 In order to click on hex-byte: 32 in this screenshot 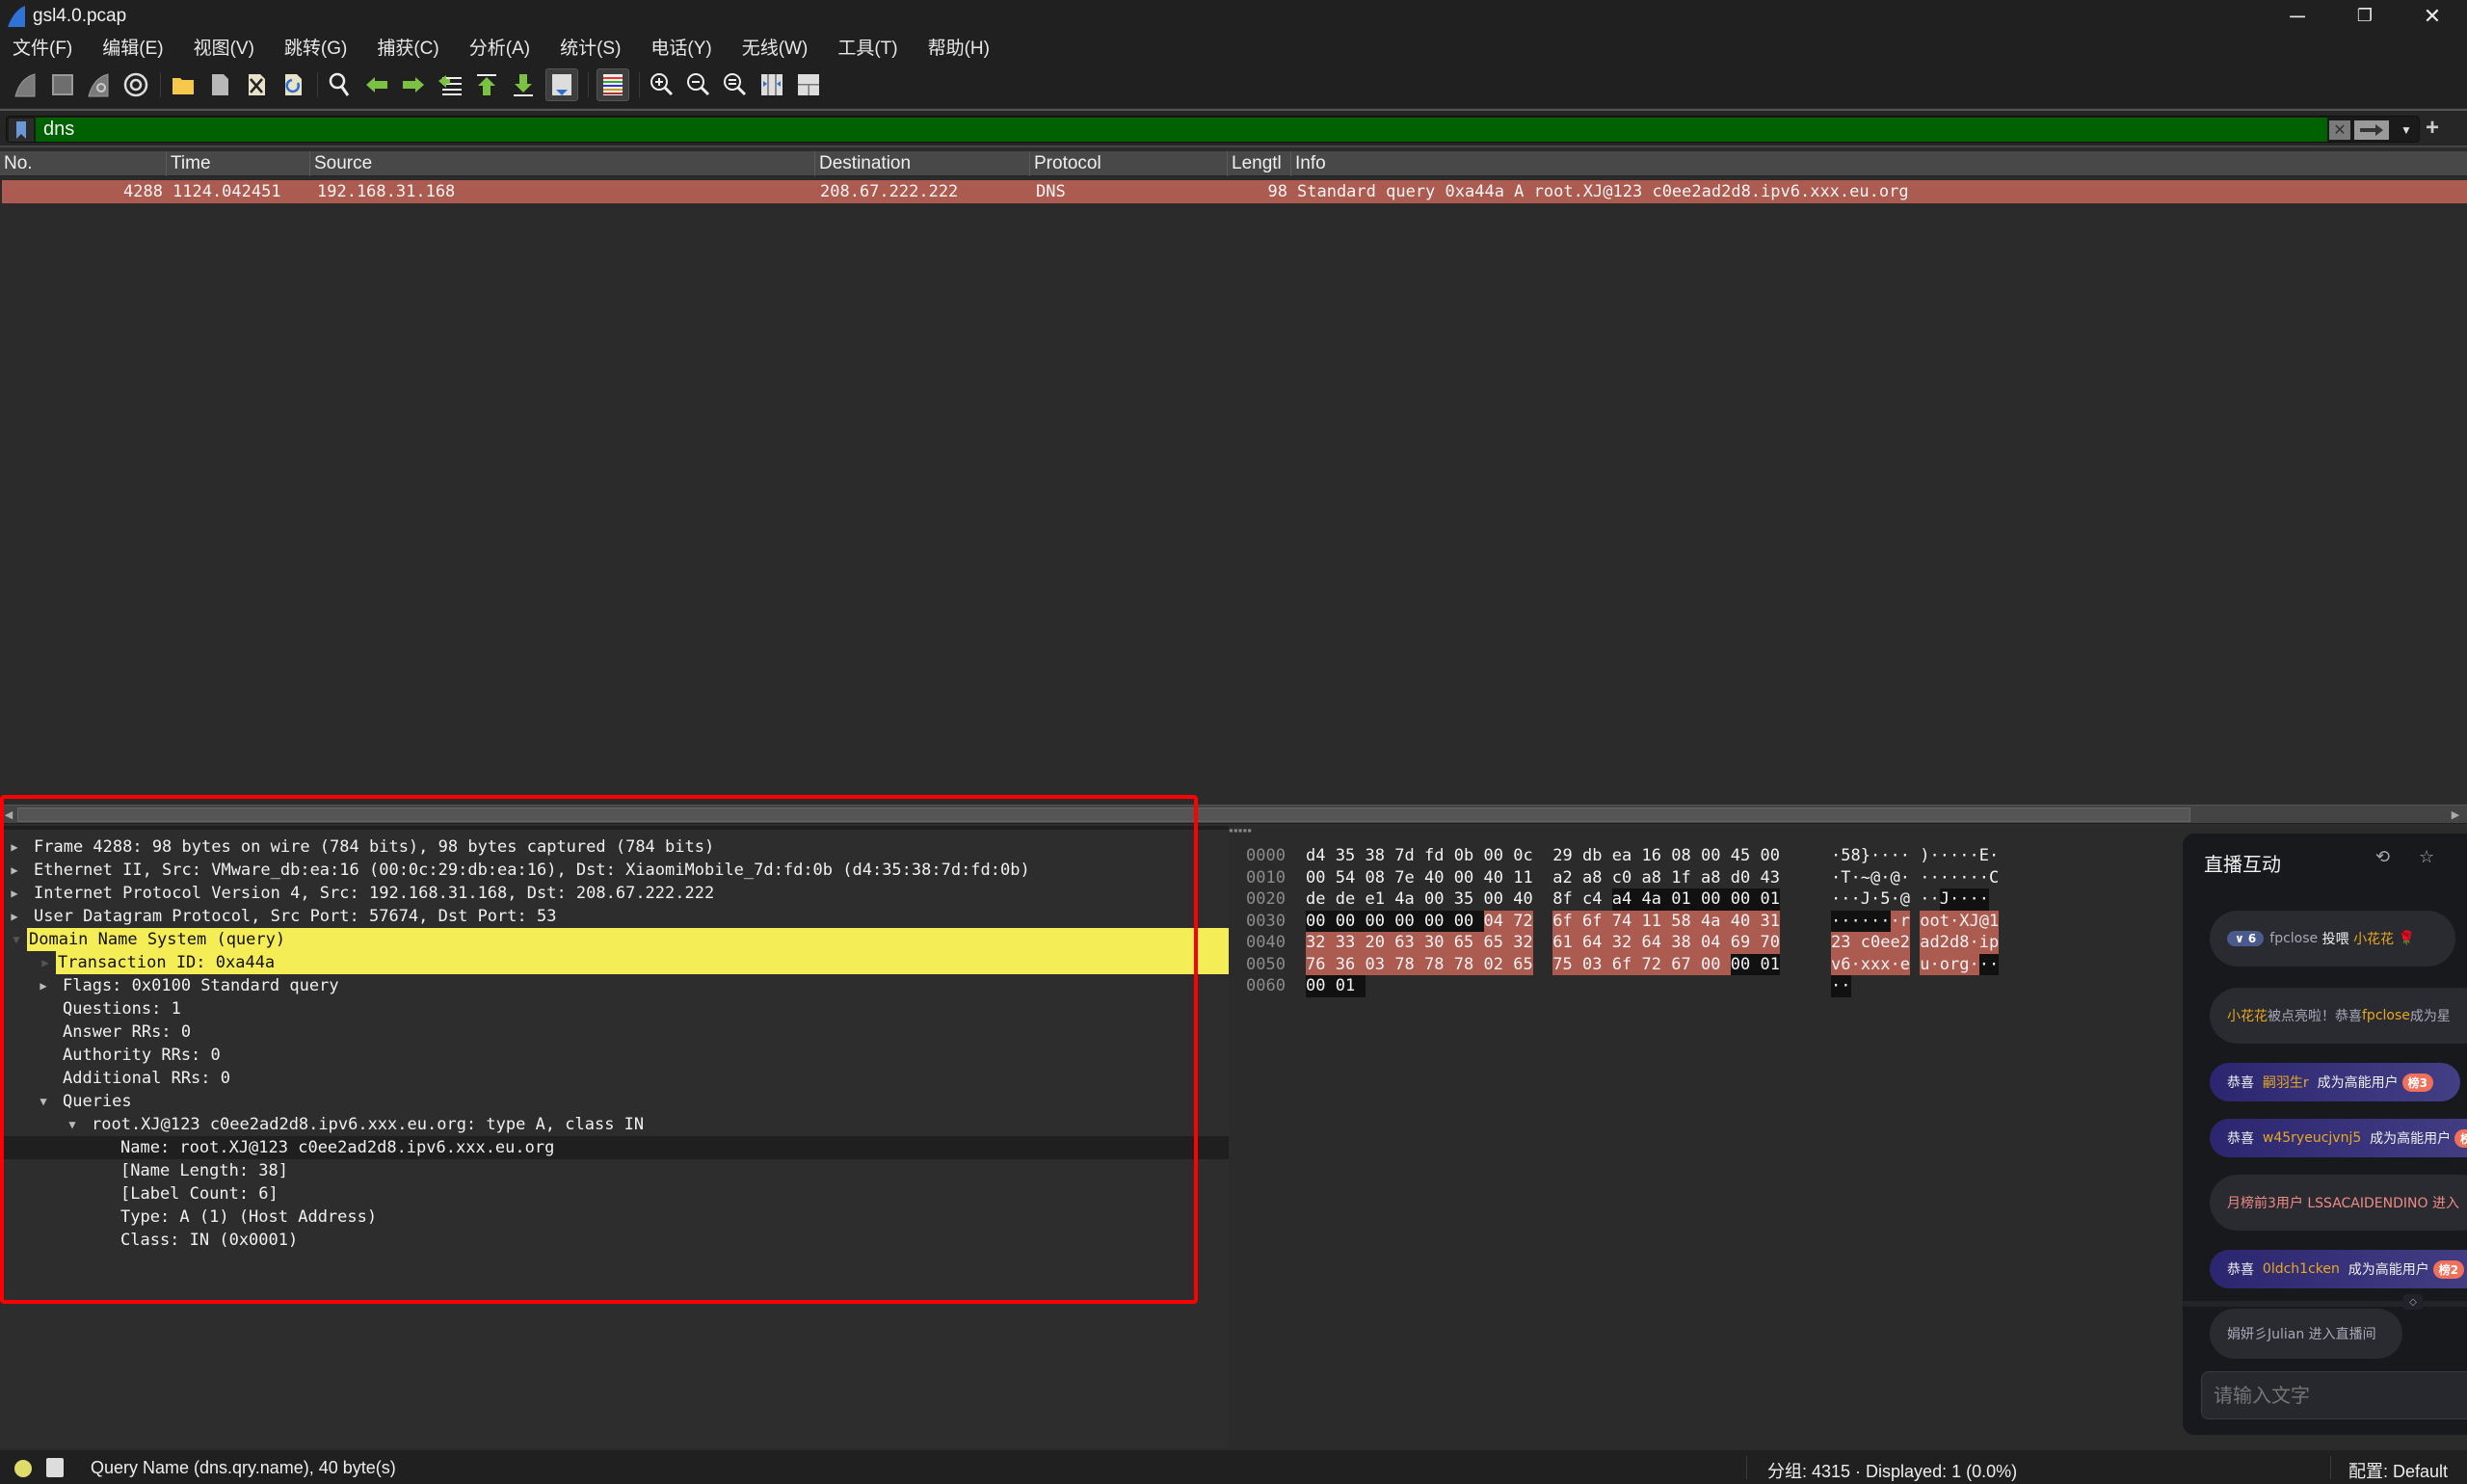, I will do `click(1523, 943)`.